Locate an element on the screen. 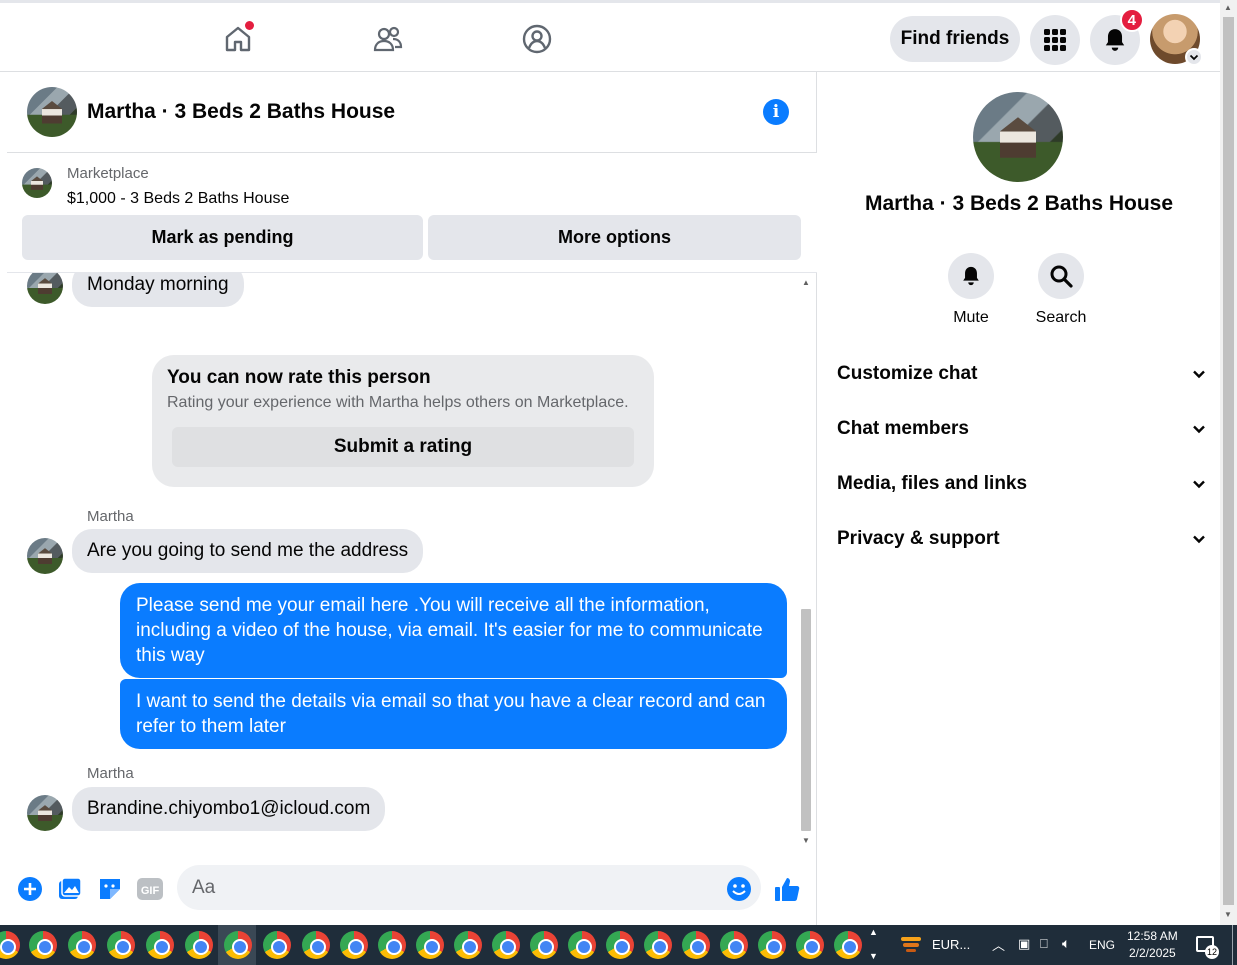  marketplace-label: Marketplace is located at coordinates (108, 173).